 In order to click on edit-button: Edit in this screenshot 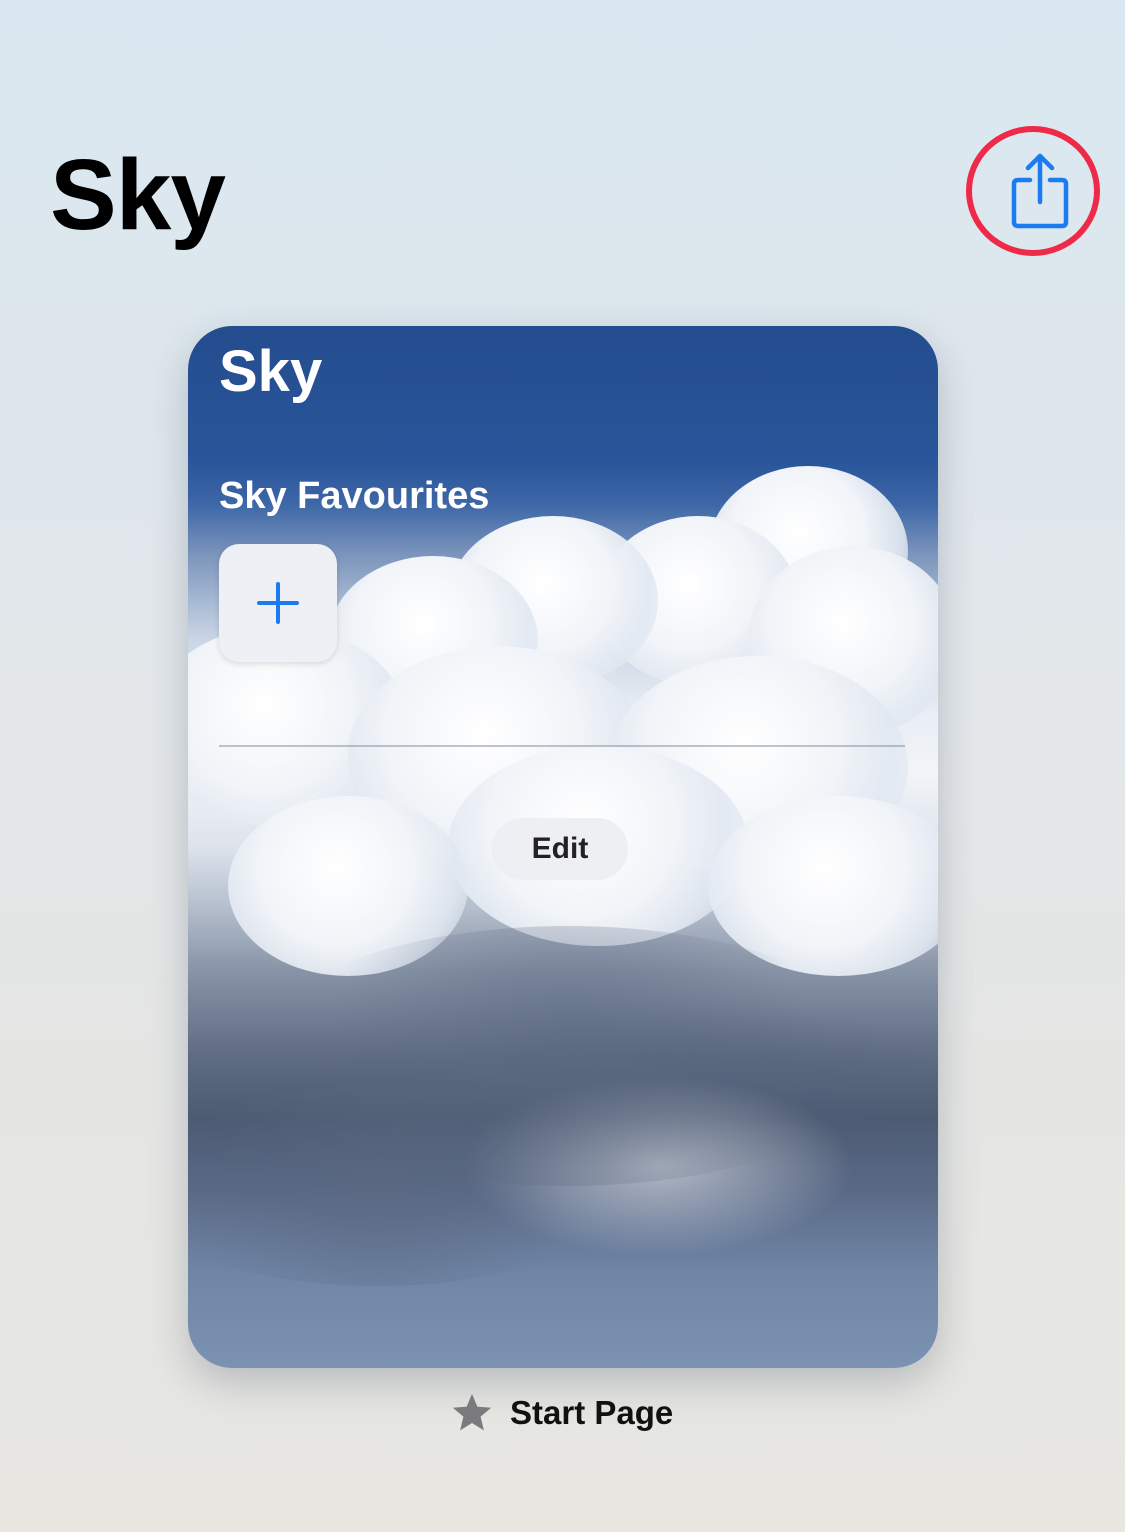, I will do `click(560, 849)`.